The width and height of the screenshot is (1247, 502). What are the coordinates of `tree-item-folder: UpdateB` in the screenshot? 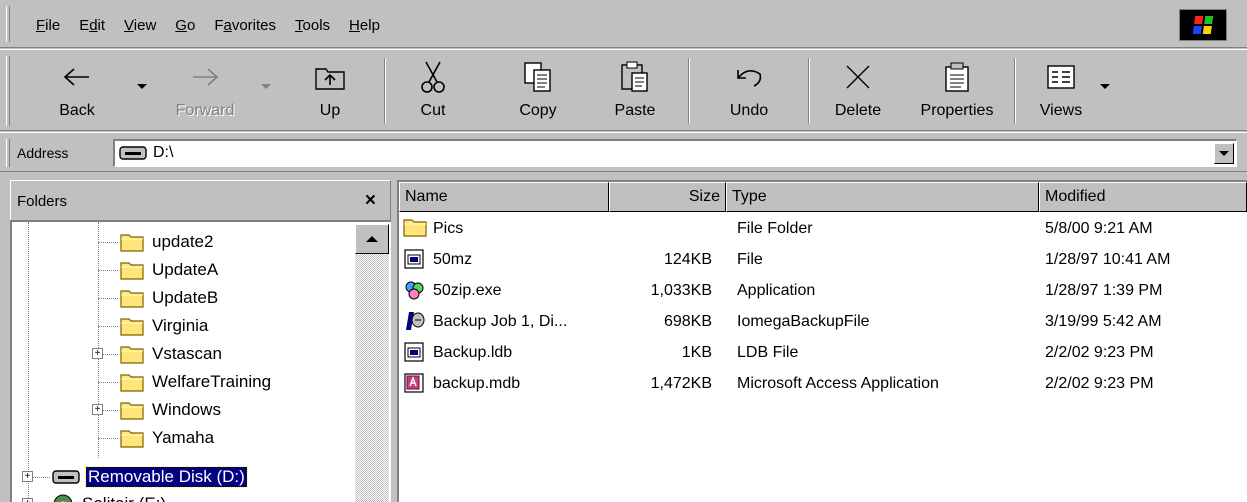 It's located at (170, 298).